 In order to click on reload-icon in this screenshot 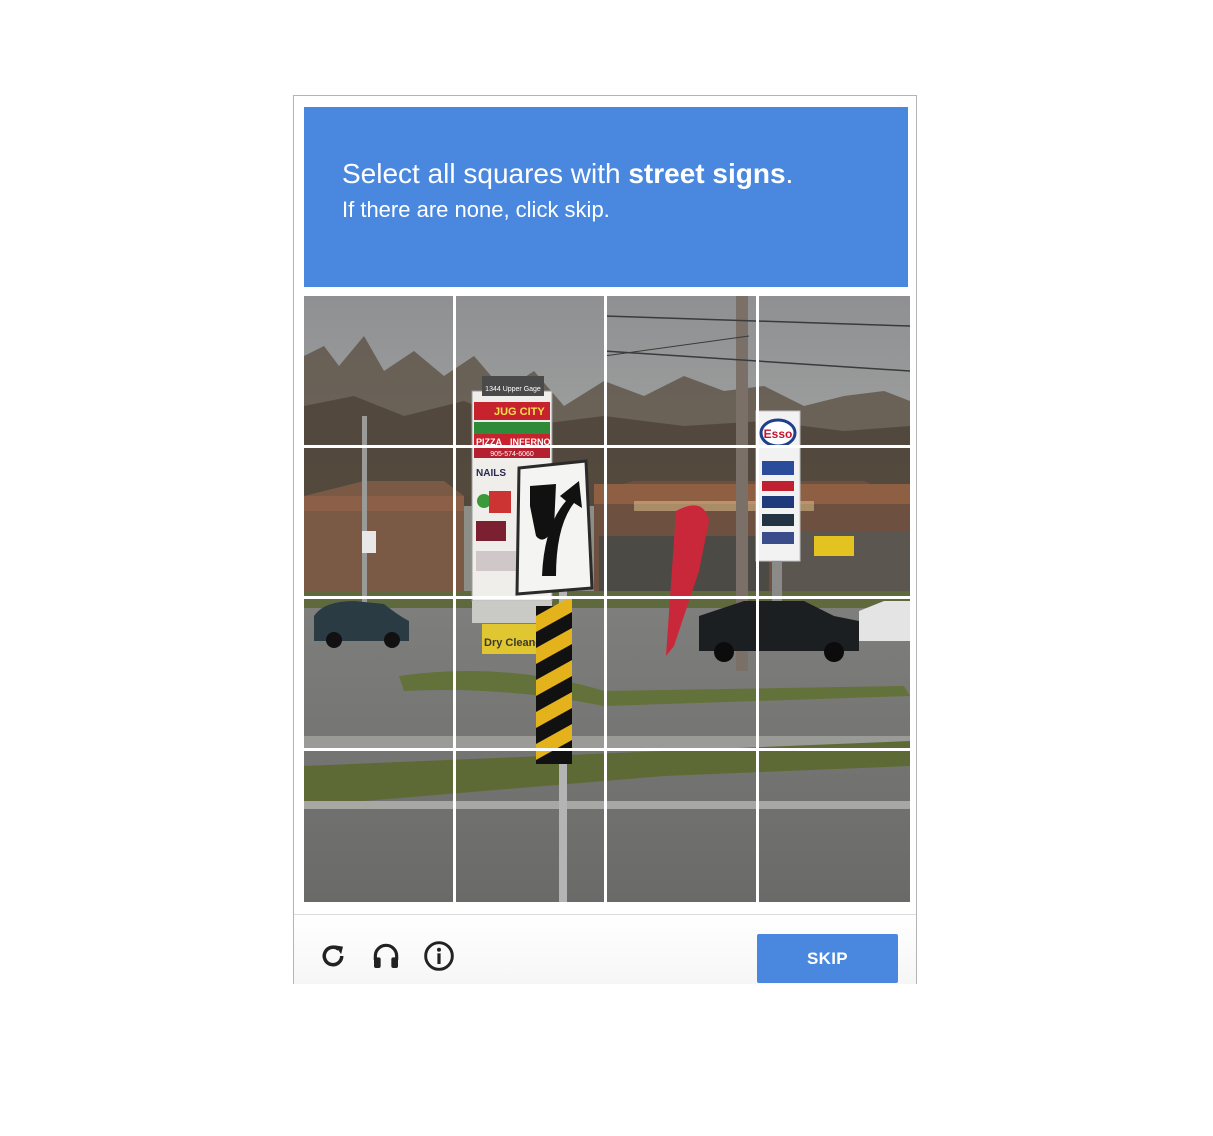, I will do `click(333, 956)`.